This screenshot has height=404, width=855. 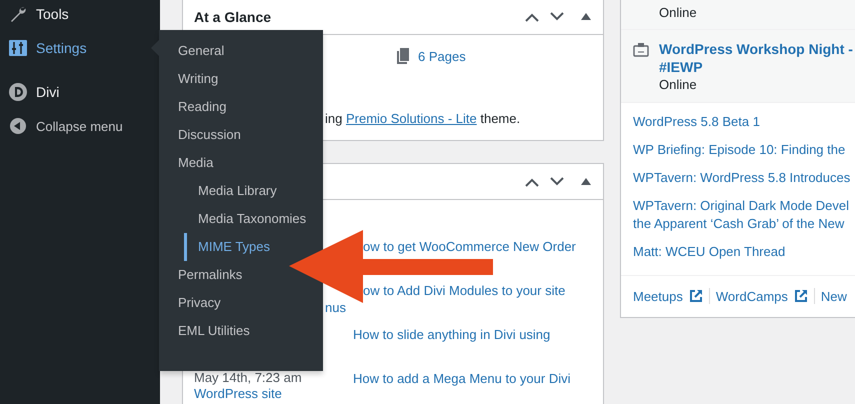 I want to click on footer-link: WordCamps, so click(x=762, y=296).